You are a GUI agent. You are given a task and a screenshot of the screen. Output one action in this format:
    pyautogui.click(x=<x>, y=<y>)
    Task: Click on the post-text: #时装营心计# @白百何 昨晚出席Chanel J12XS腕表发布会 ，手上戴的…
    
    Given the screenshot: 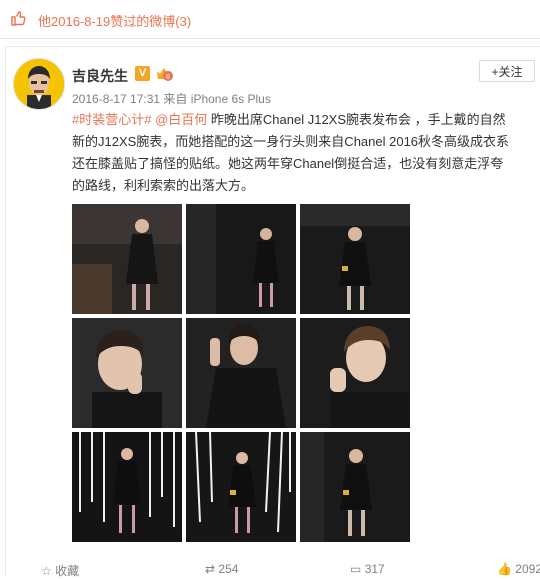 What is the action you would take?
    pyautogui.click(x=306, y=153)
    